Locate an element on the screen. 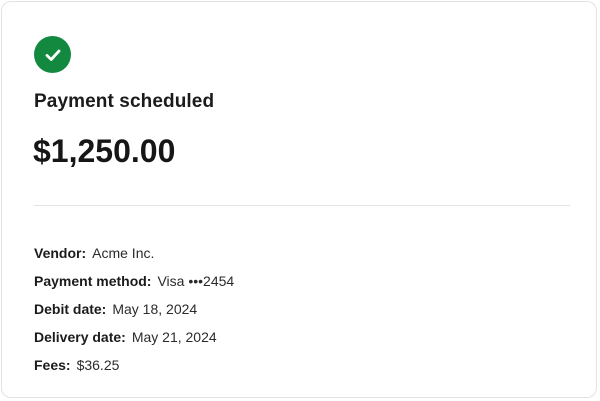 Image resolution: width=600 pixels, height=401 pixels. check-circle-icon is located at coordinates (52, 54).